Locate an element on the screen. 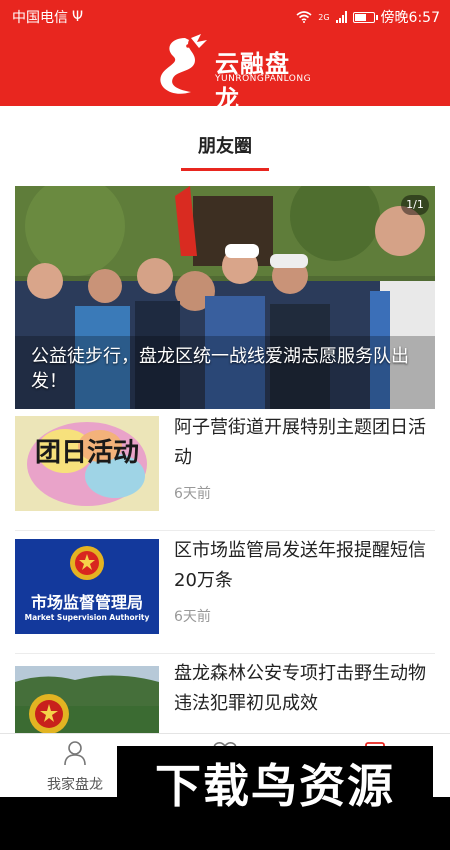  news-item: 团日活动 阿子营街道开展特别主题团日活动 6天前 is located at coordinates (225, 470).